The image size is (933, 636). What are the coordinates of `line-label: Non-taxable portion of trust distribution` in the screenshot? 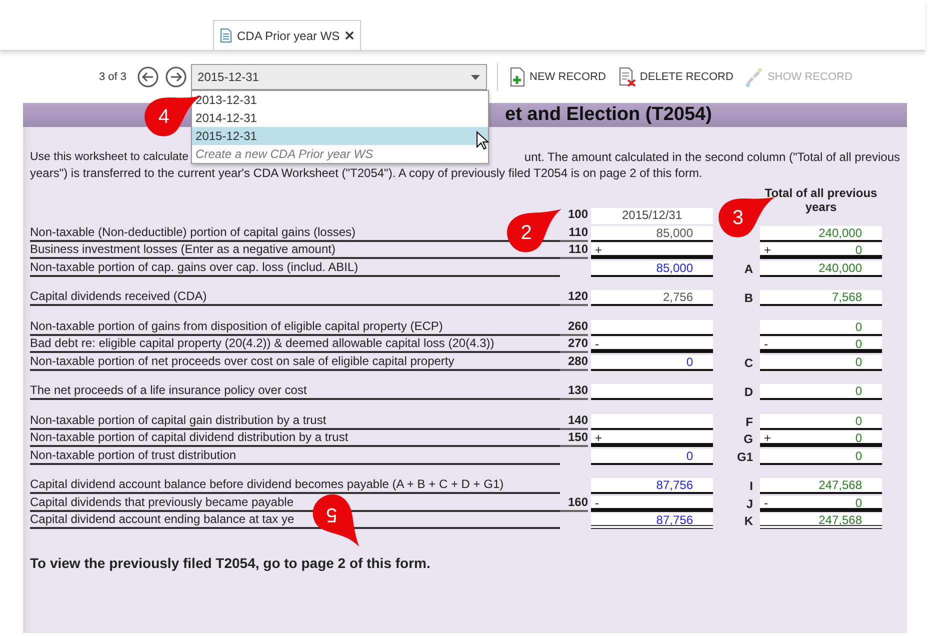 It's located at (295, 456).